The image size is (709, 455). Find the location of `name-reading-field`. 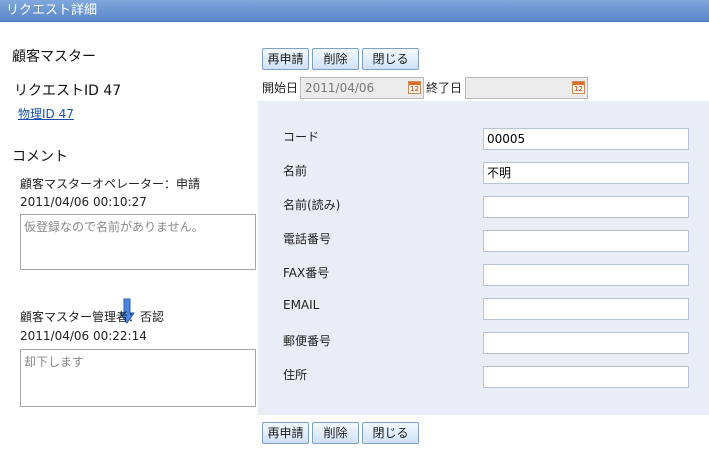

name-reading-field is located at coordinates (586, 207).